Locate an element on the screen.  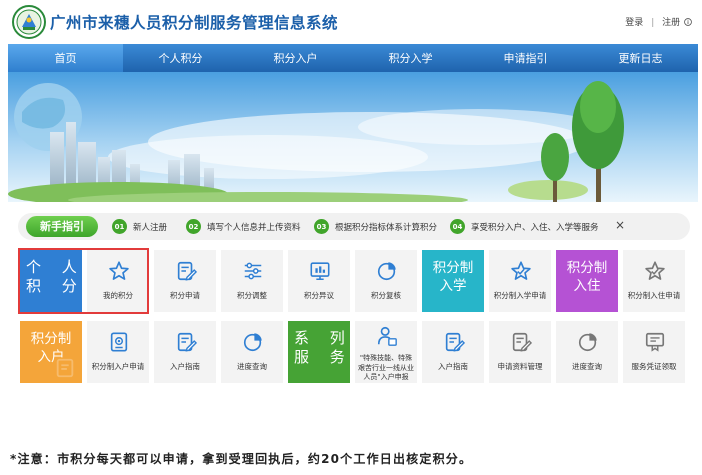
step-text: 填写个人信息并上传资料 is located at coordinates (254, 227).